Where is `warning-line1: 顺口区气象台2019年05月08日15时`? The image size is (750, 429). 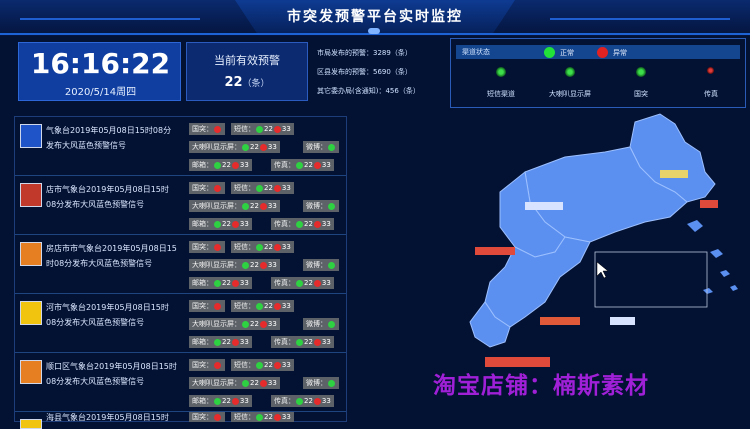 warning-line1: 顺口区气象台2019年05月08日15时 is located at coordinates (111, 366).